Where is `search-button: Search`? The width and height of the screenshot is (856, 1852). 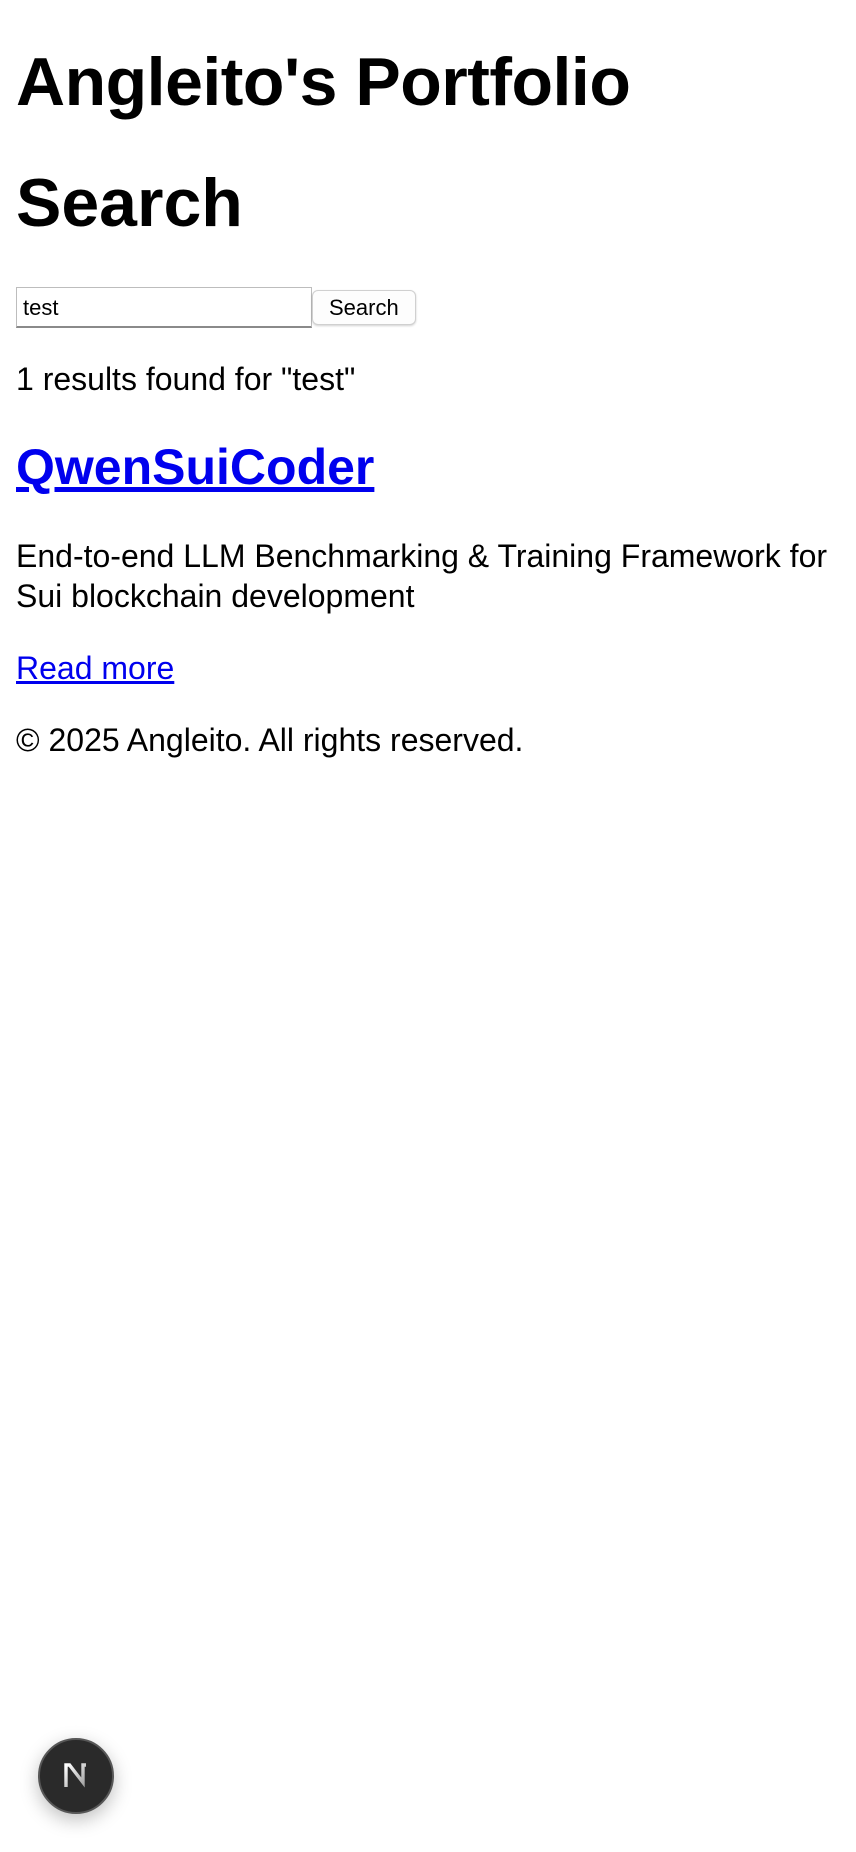 search-button: Search is located at coordinates (364, 307).